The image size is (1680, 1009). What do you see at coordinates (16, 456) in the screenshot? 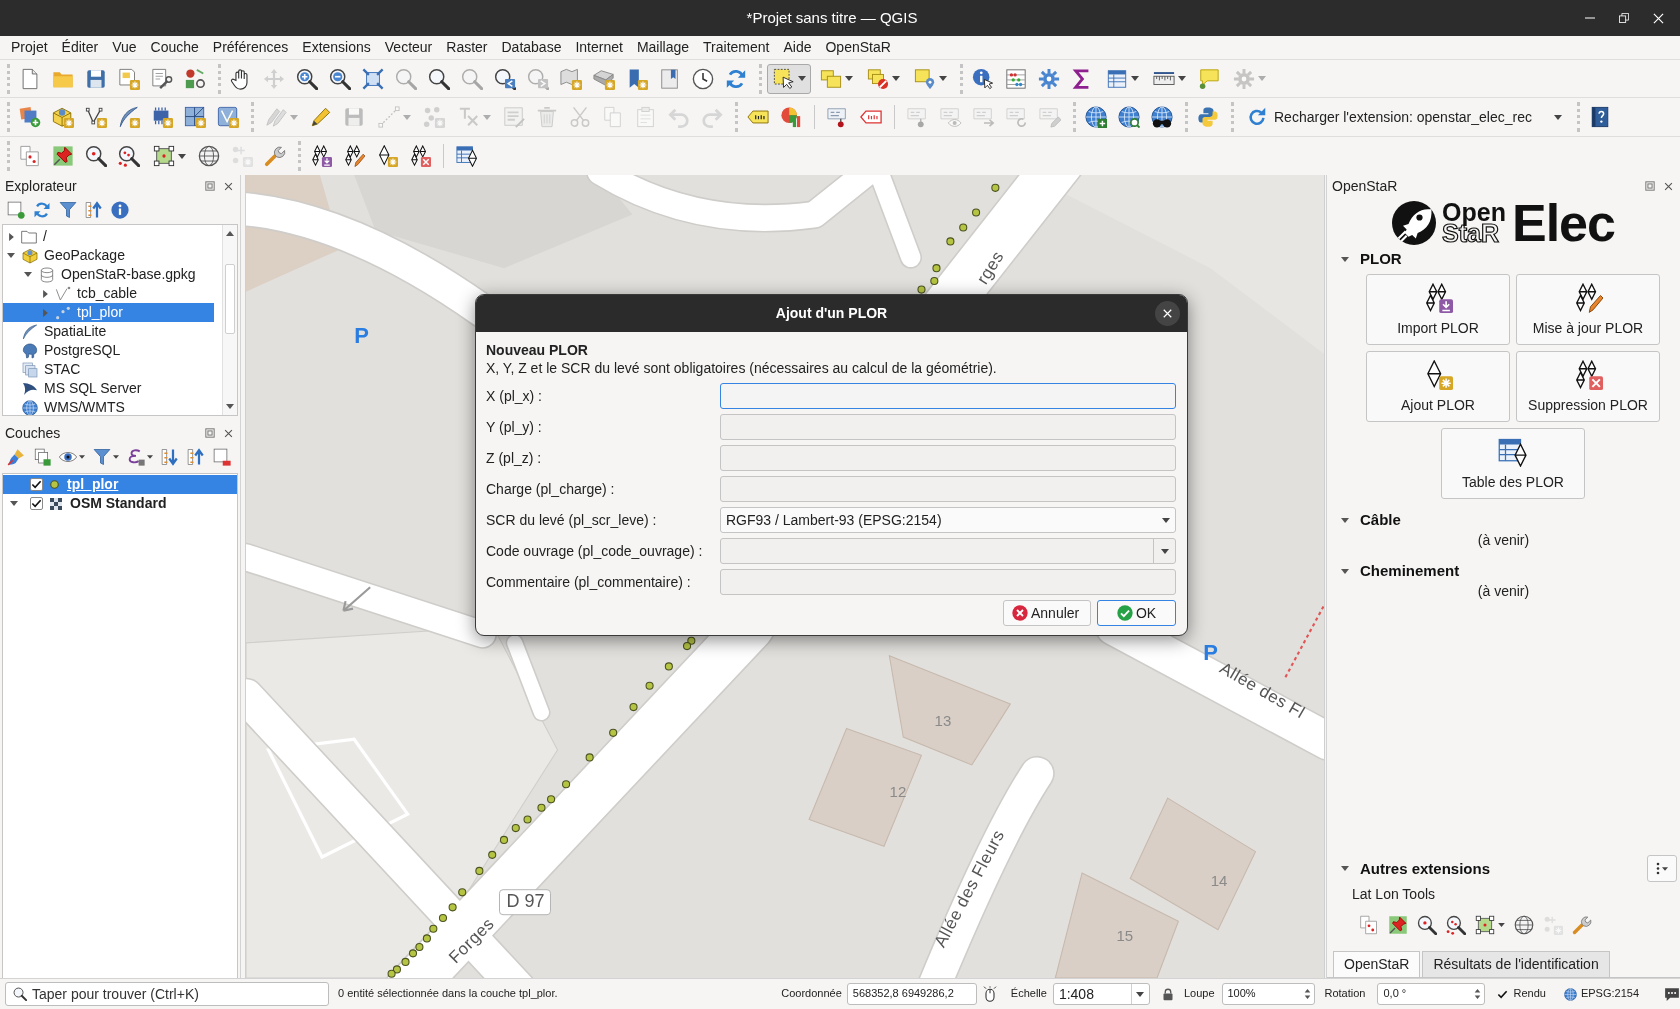
I see `brush-icon` at bounding box center [16, 456].